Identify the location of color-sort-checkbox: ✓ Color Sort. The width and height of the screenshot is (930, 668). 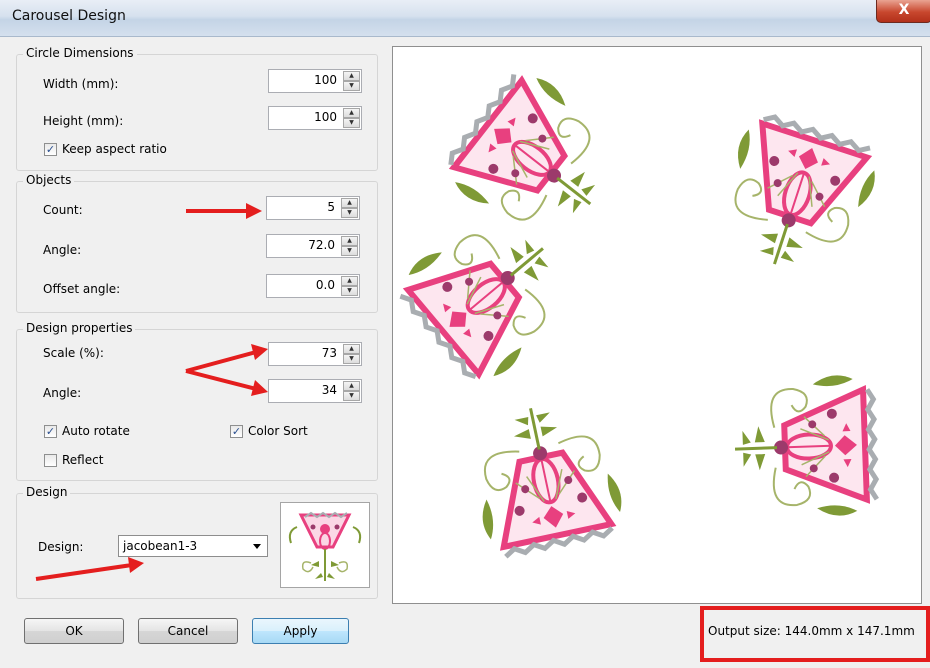
(269, 431).